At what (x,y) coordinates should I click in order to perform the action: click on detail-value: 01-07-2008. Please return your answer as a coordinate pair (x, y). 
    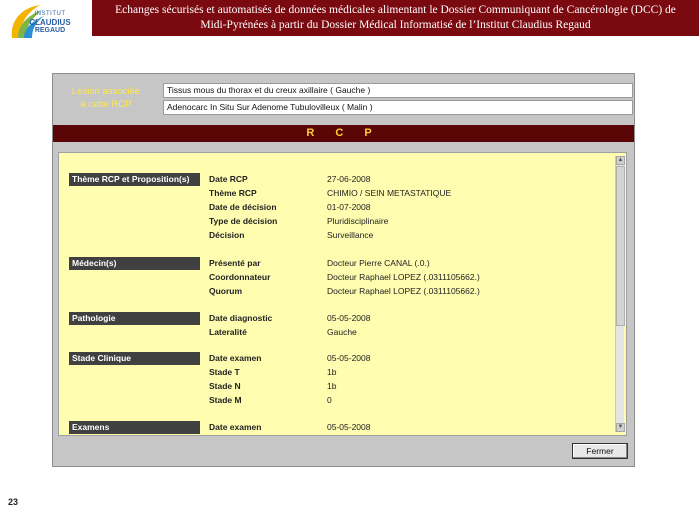
    Looking at the image, I should click on (349, 207).